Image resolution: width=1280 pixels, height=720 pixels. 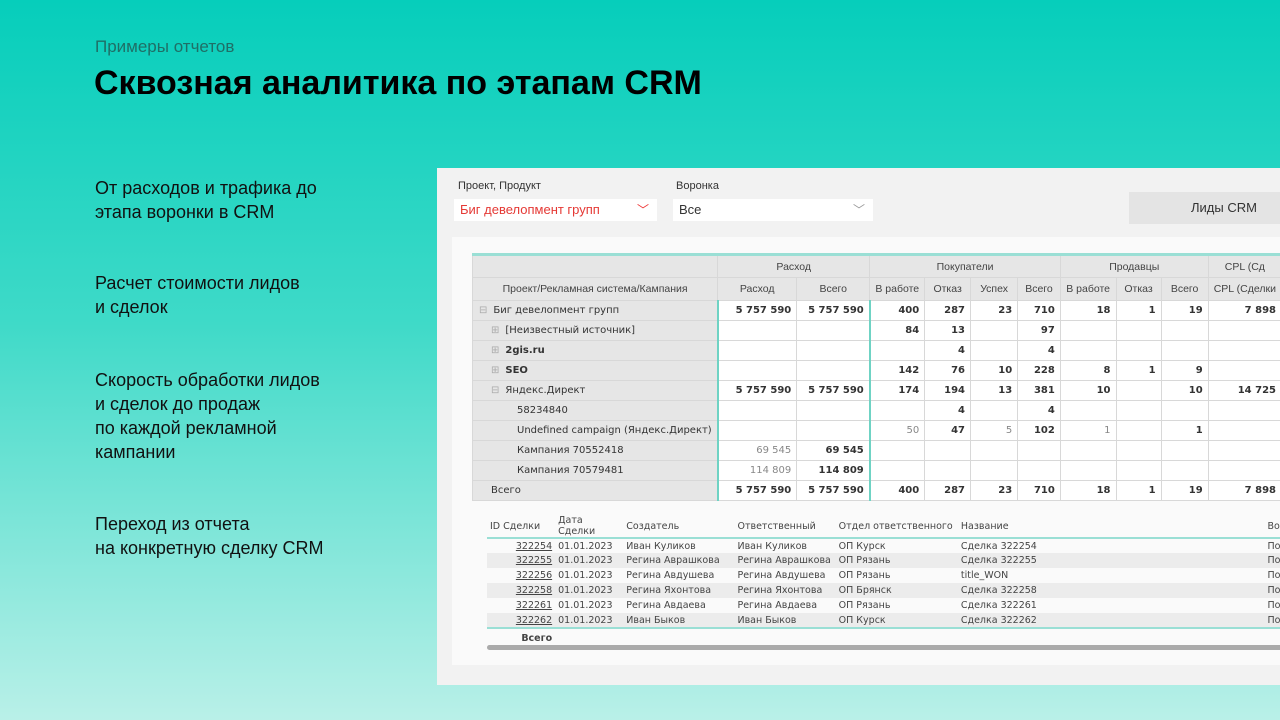 I want to click on row-name-cell: ⊟ Биг девелопмент групп, so click(x=595, y=310).